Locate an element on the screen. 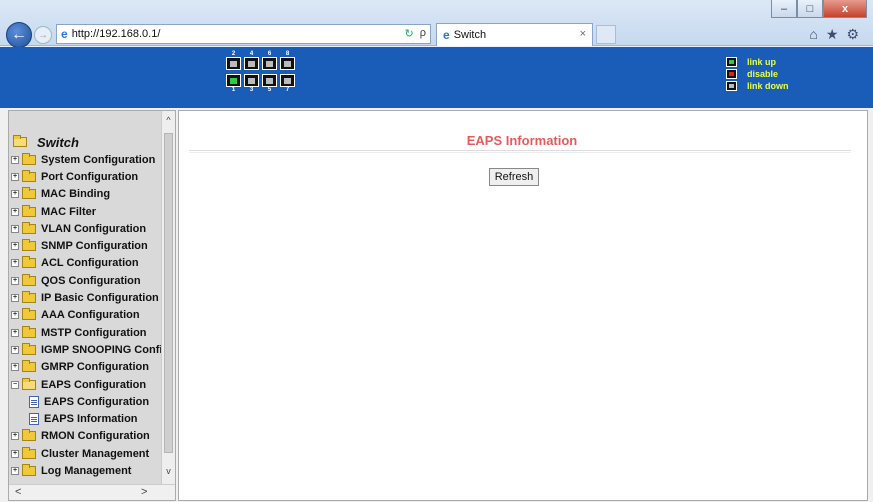 Image resolution: width=873 pixels, height=502 pixels. sidebar-item-igmp-snooping: + IGMP SNOOPING Confi is located at coordinates (87, 349).